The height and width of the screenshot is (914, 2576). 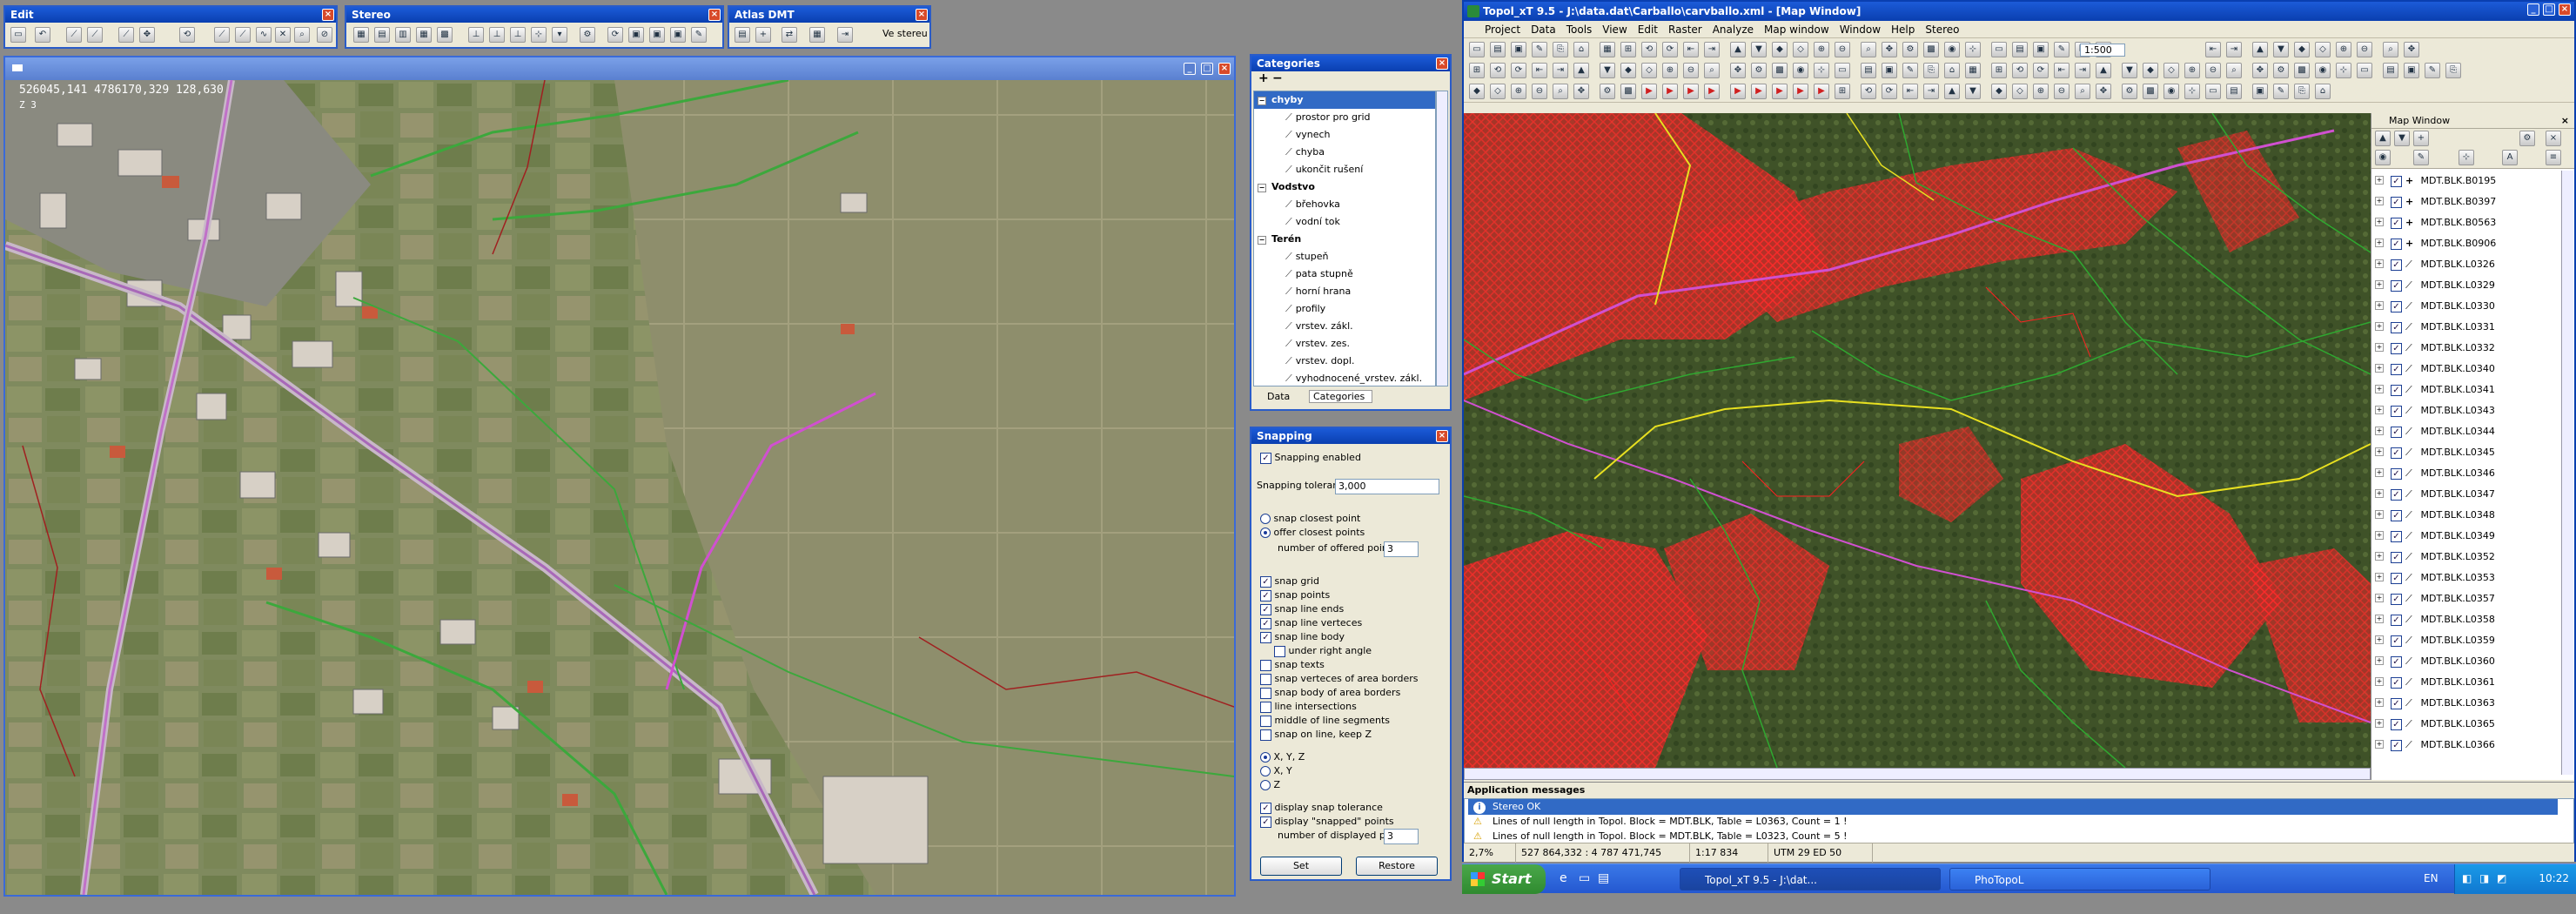 I want to click on category-group: − Vodstvo, so click(x=1345, y=187).